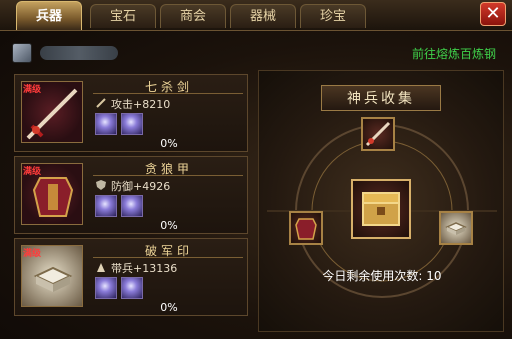 The height and width of the screenshot is (339, 512). I want to click on command-stat: 带兵+13136, so click(144, 268).